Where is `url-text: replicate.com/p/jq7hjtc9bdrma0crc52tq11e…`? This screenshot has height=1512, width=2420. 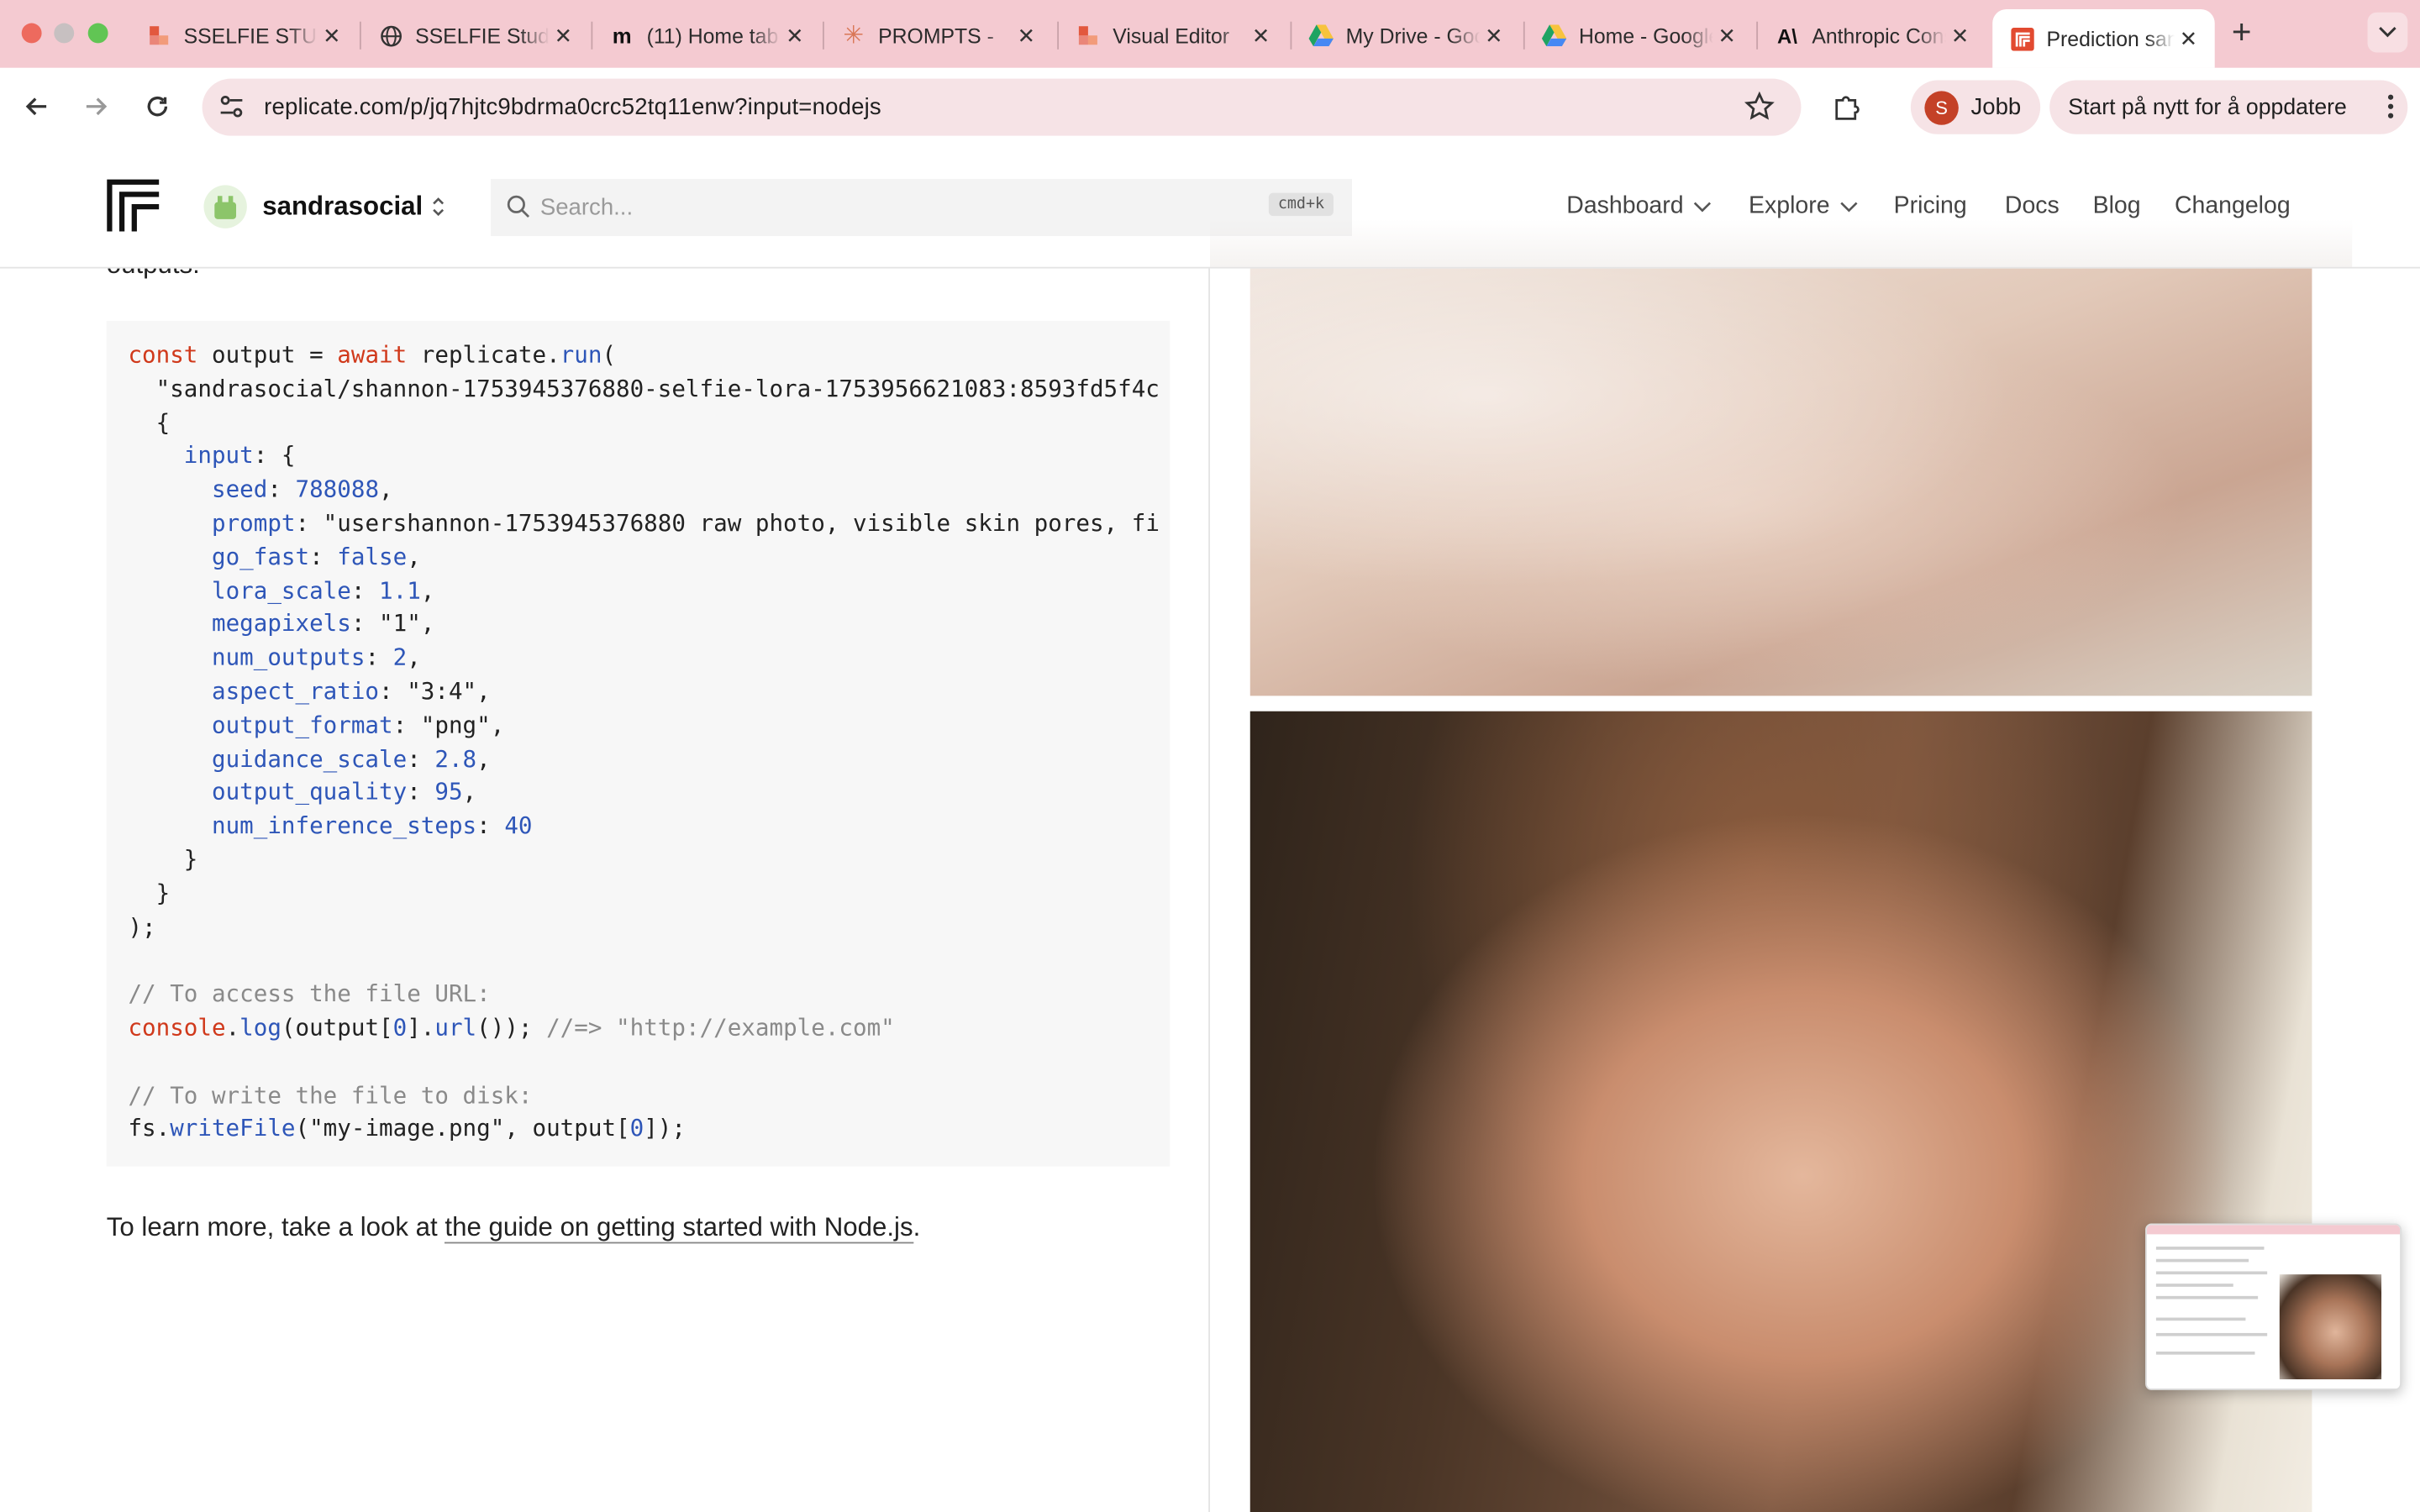 url-text: replicate.com/p/jq7hjtc9bdrma0crc52tq11e… is located at coordinates (572, 107).